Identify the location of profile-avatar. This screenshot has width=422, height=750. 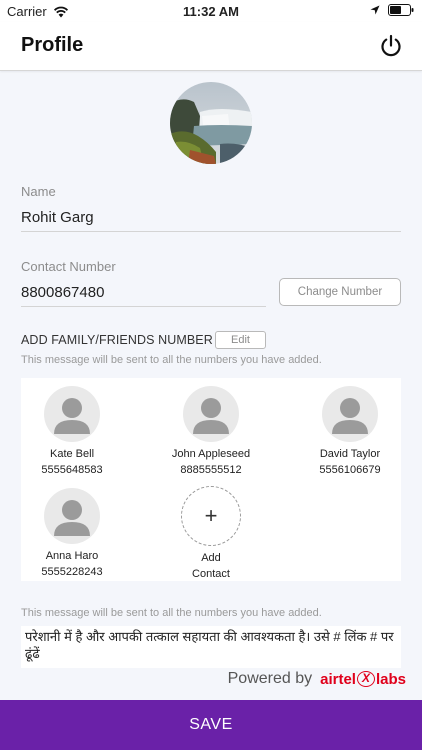
(211, 123).